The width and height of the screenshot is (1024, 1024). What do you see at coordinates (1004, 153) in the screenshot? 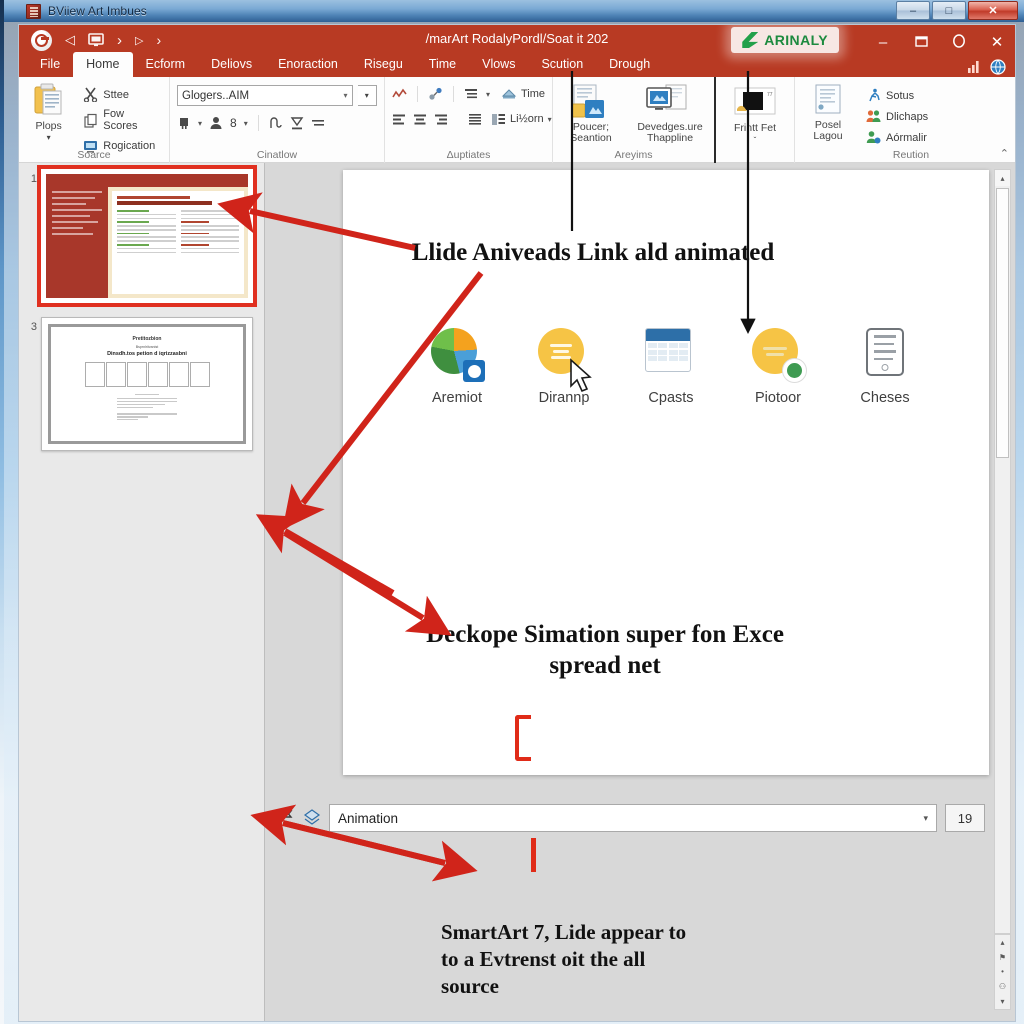
I see `collapse-ribbon-icon: ⌃` at bounding box center [1004, 153].